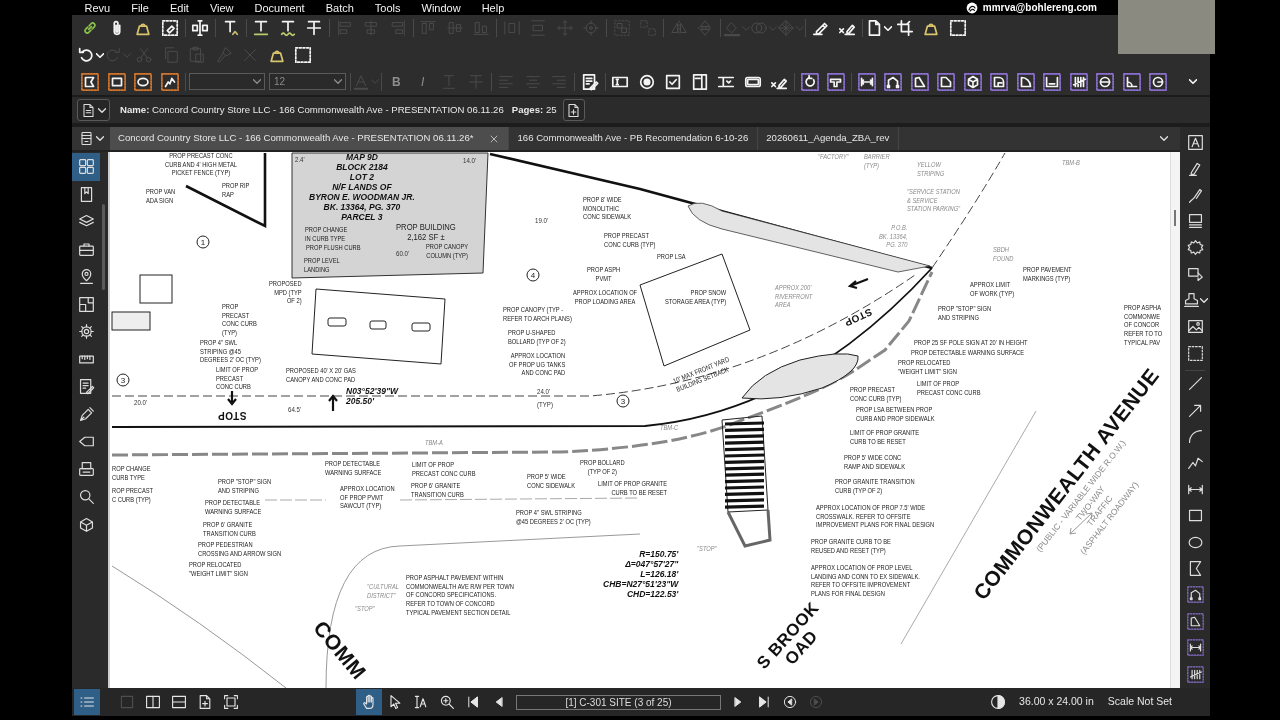 The image size is (1280, 720). Describe the element at coordinates (441, 7) in the screenshot. I see `menu-item: Window` at that location.